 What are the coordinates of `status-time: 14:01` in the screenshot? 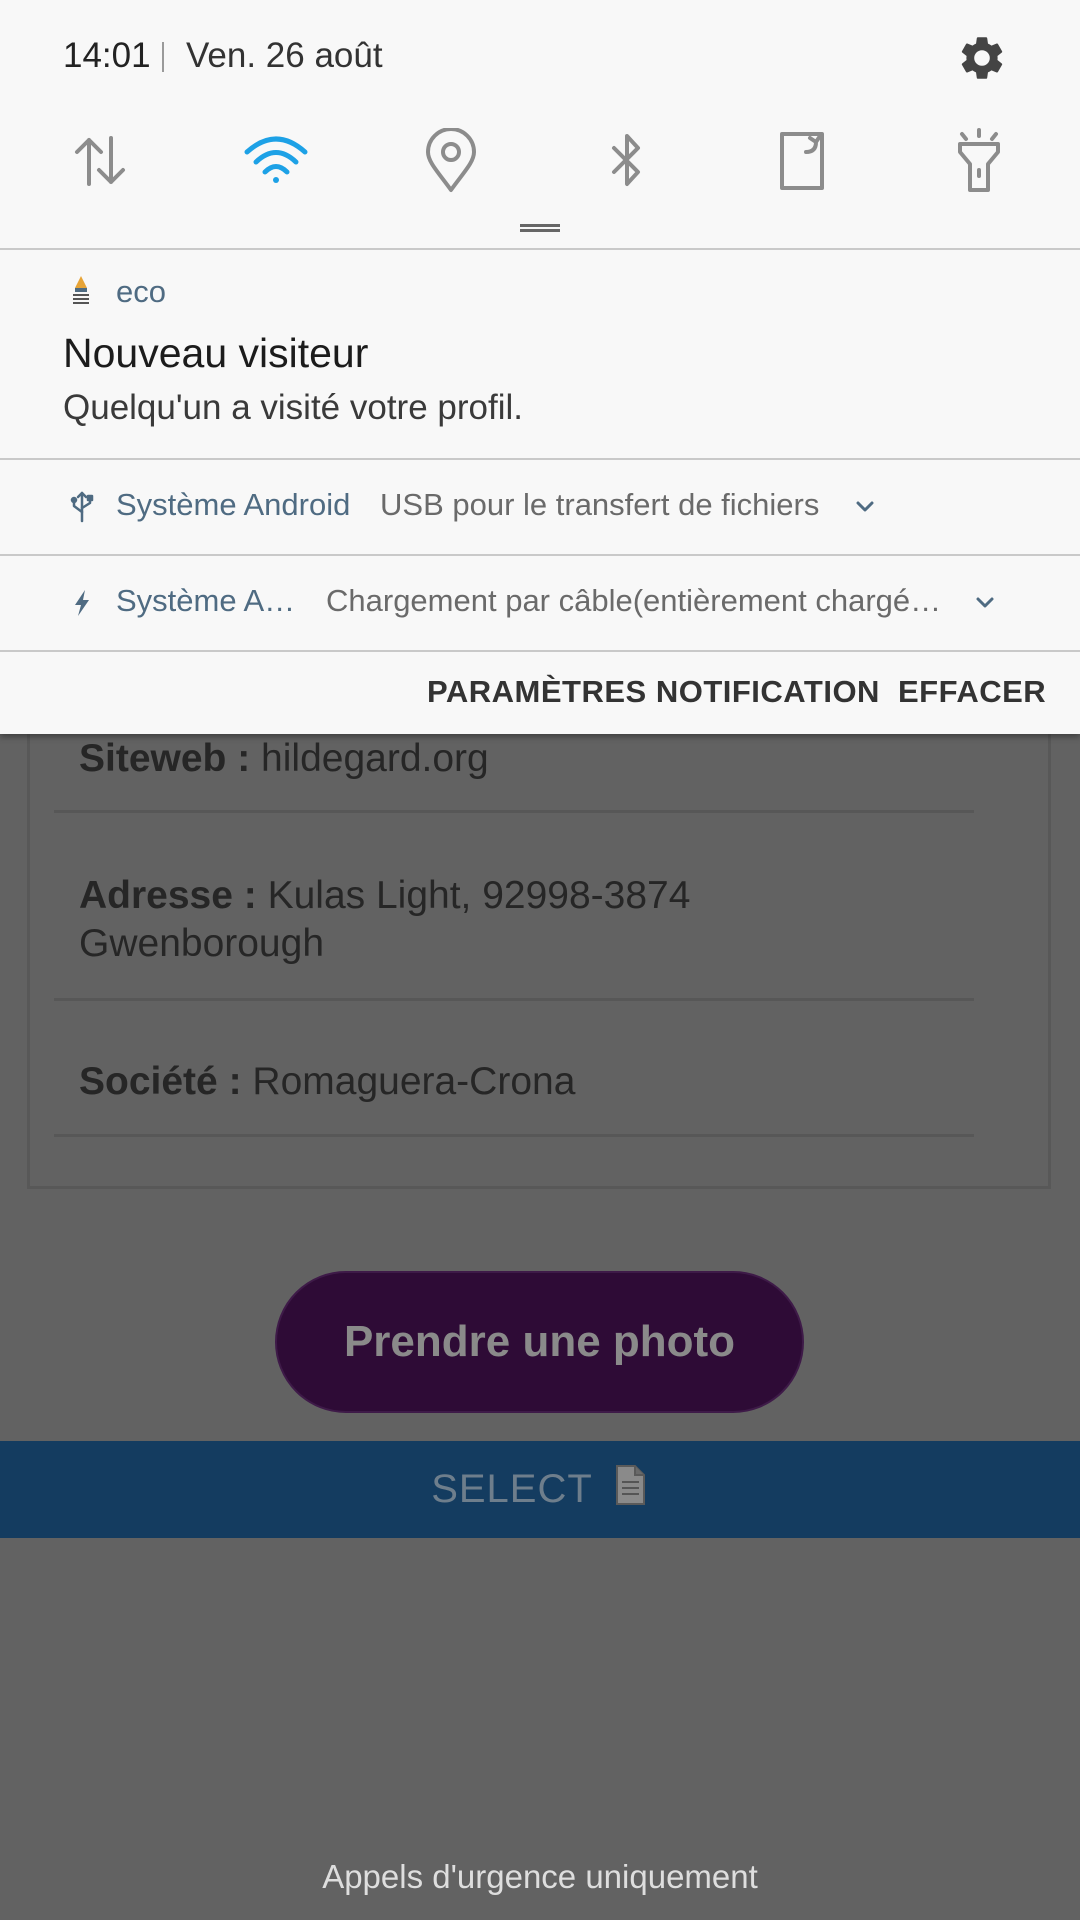 It's located at (107, 55).